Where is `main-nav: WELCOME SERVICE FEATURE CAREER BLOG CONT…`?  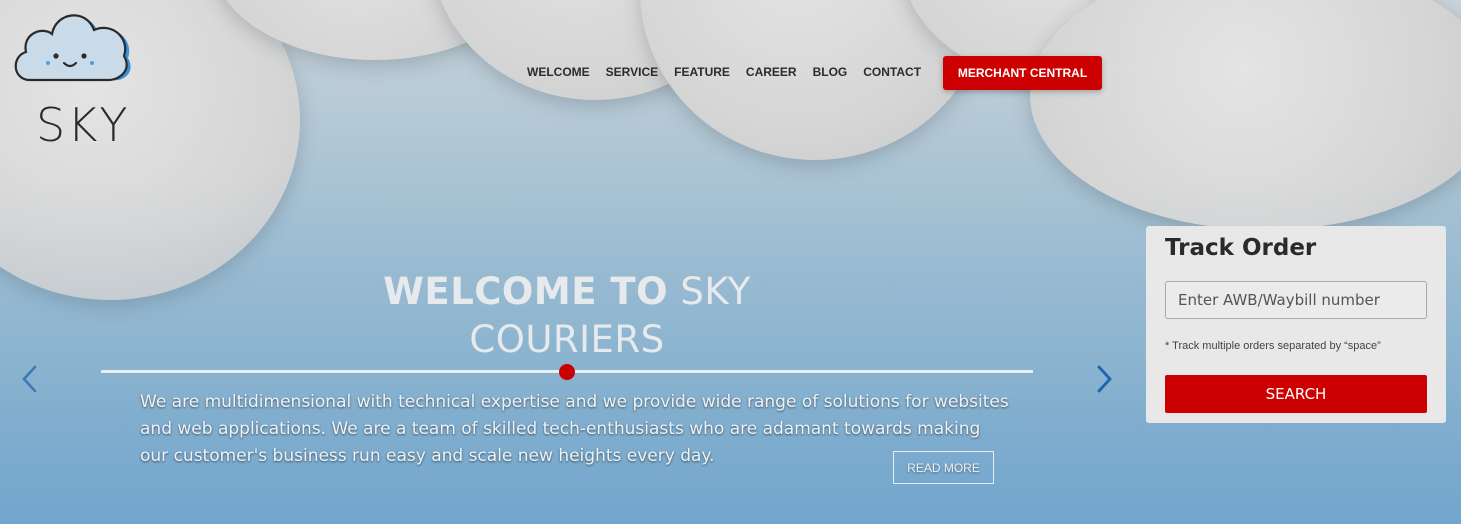
main-nav: WELCOME SERVICE FEATURE CAREER BLOG CONT… is located at coordinates (732, 72).